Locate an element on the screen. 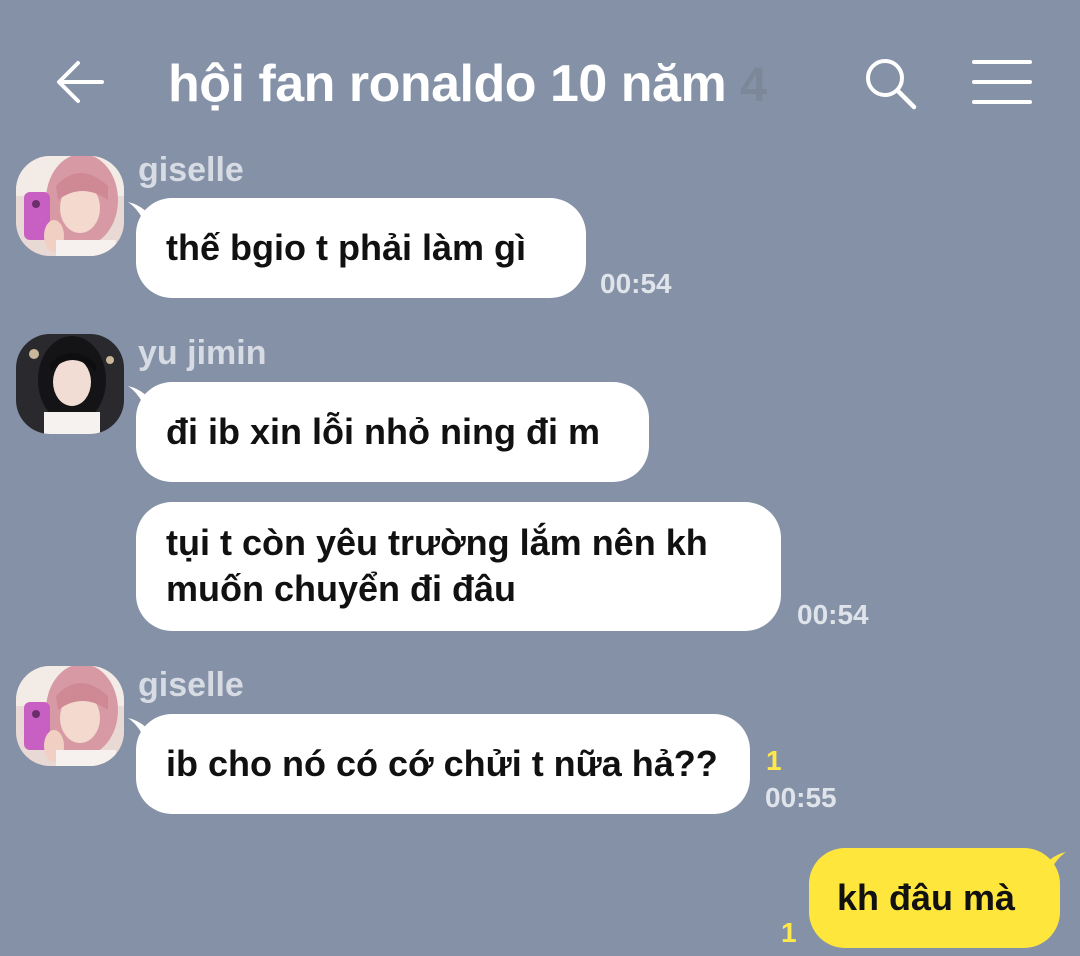  chat-title: hội fan ronaldo 10 năm 4 is located at coordinates (467, 85).